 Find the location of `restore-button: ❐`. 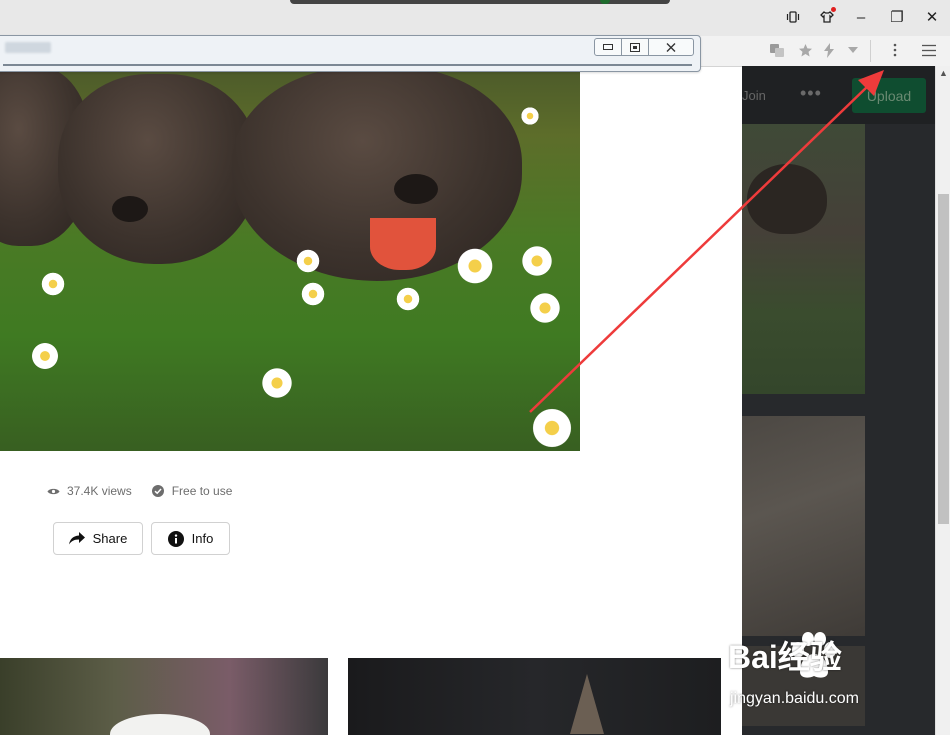

restore-button: ❐ is located at coordinates (897, 17).